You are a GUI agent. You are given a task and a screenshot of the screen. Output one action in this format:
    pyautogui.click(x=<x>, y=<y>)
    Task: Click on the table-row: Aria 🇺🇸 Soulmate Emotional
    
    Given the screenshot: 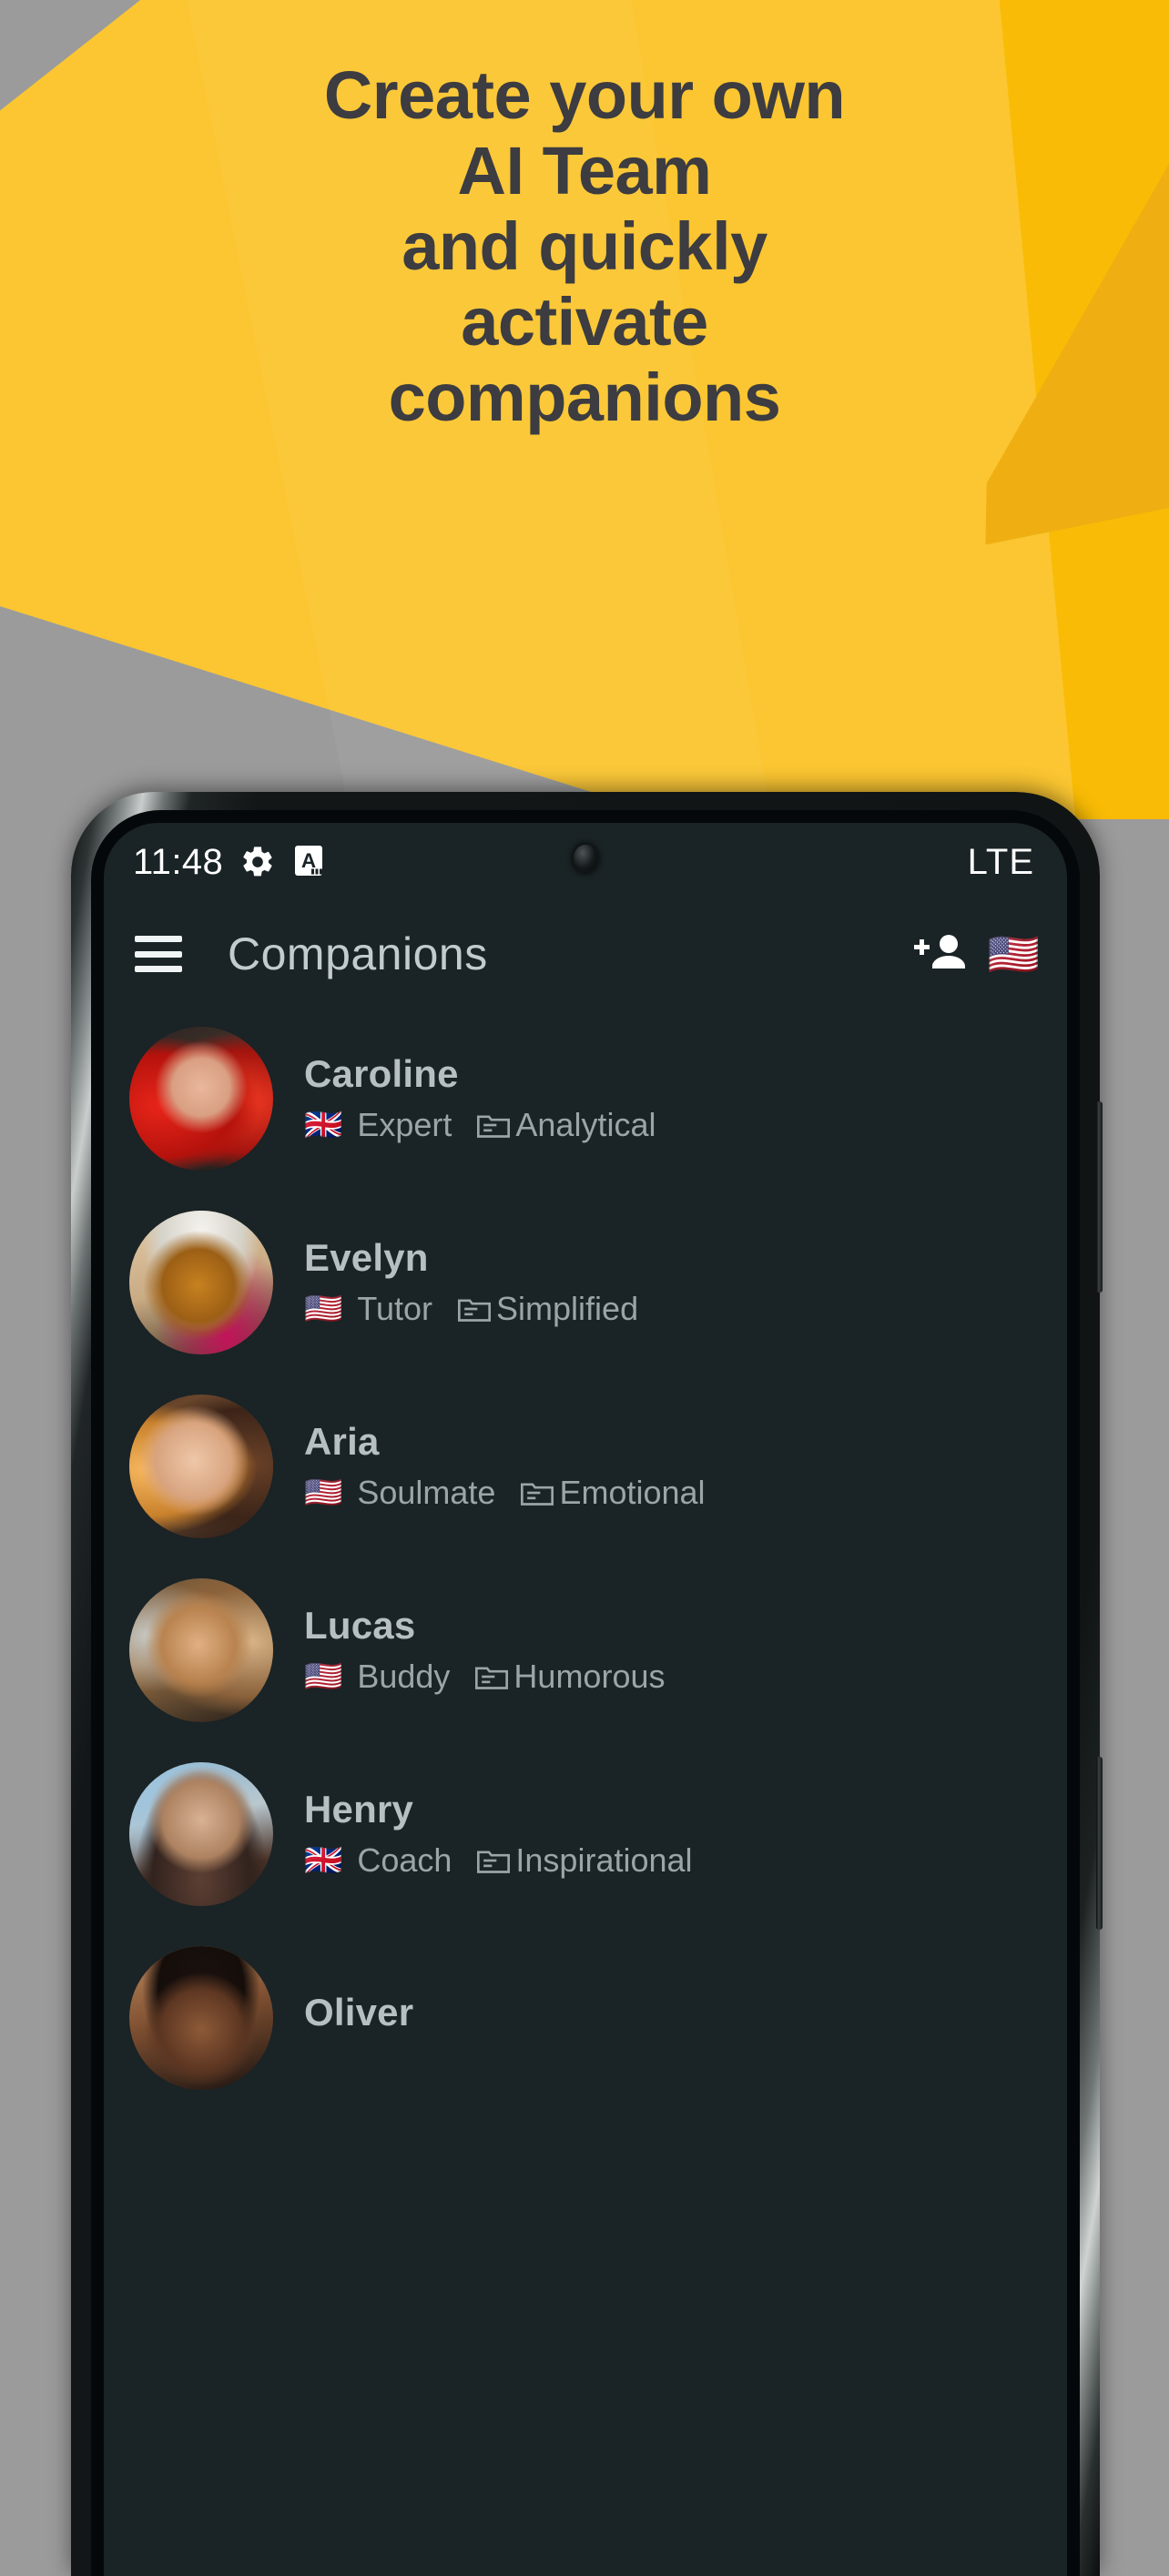 What is the action you would take?
    pyautogui.click(x=585, y=1466)
    